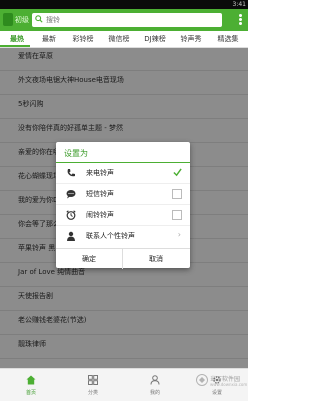  What do you see at coordinates (100, 215) in the screenshot?
I see `option-label: 闹铃铃声` at bounding box center [100, 215].